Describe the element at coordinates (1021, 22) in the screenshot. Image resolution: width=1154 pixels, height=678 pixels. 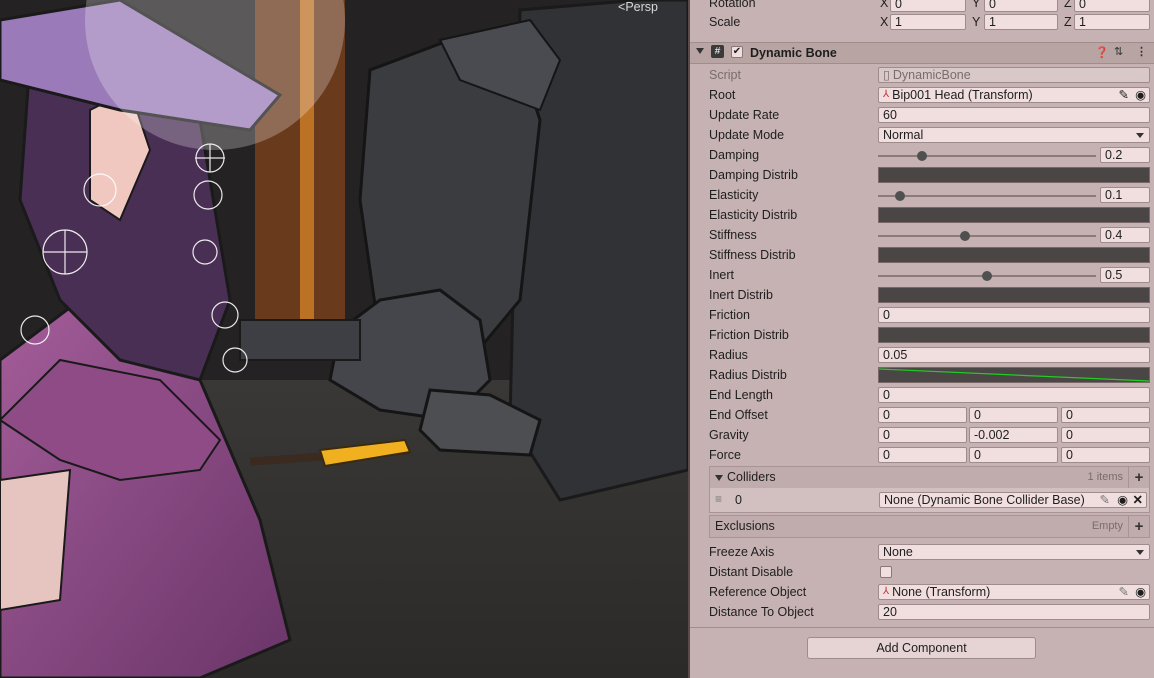
I see `scale-y-field: 1` at that location.